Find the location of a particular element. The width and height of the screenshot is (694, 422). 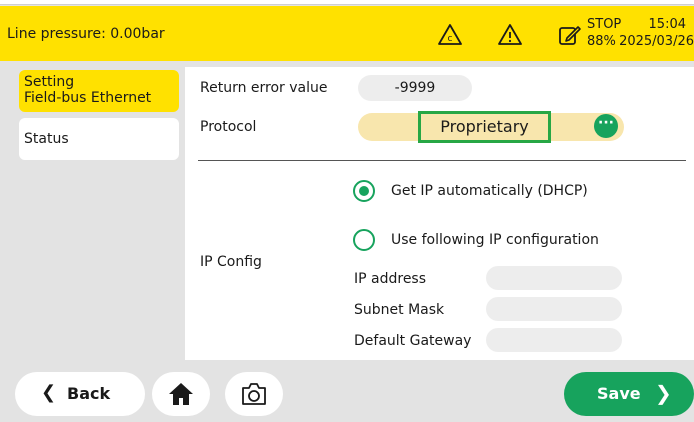

protocol-label: Protocol is located at coordinates (228, 127).